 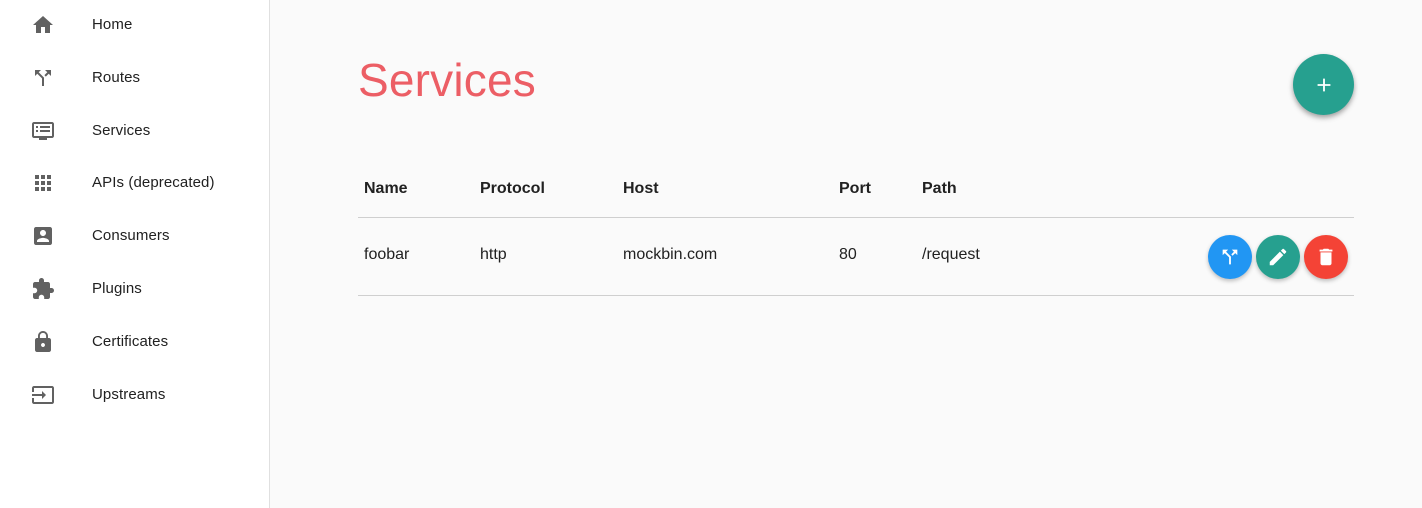 I want to click on sidebar-item-label: Home, so click(x=112, y=24).